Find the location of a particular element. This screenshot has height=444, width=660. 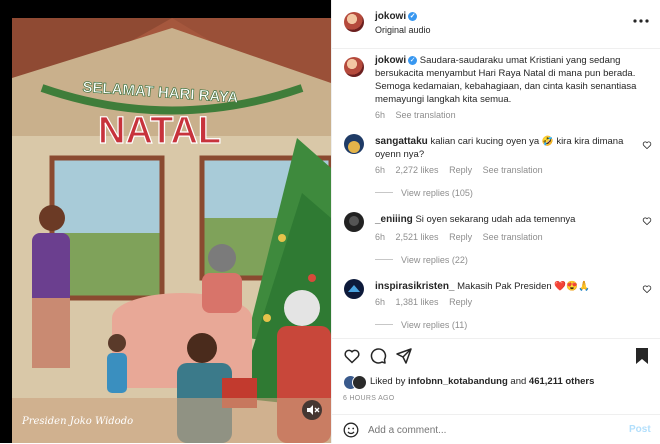

liked-by-count: 461,211 others is located at coordinates (562, 381).